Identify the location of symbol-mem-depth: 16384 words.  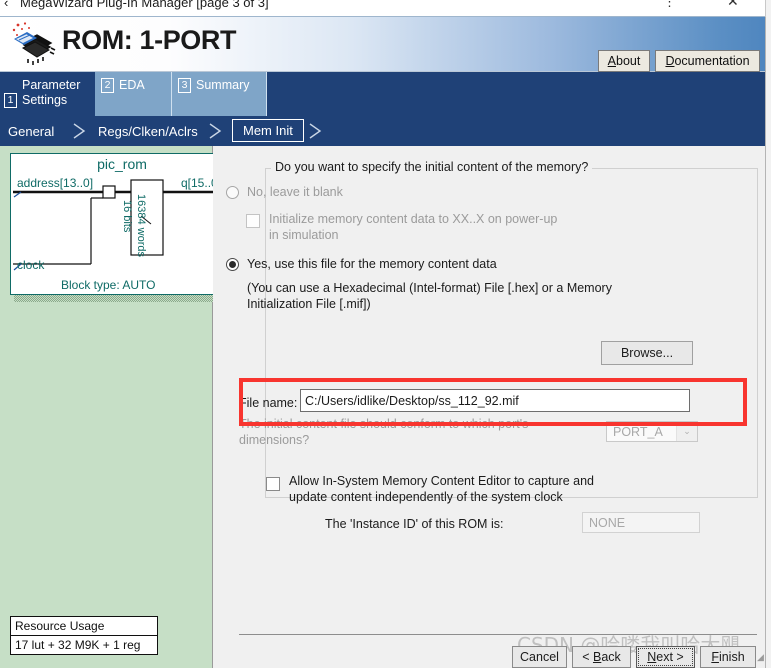
(141, 225).